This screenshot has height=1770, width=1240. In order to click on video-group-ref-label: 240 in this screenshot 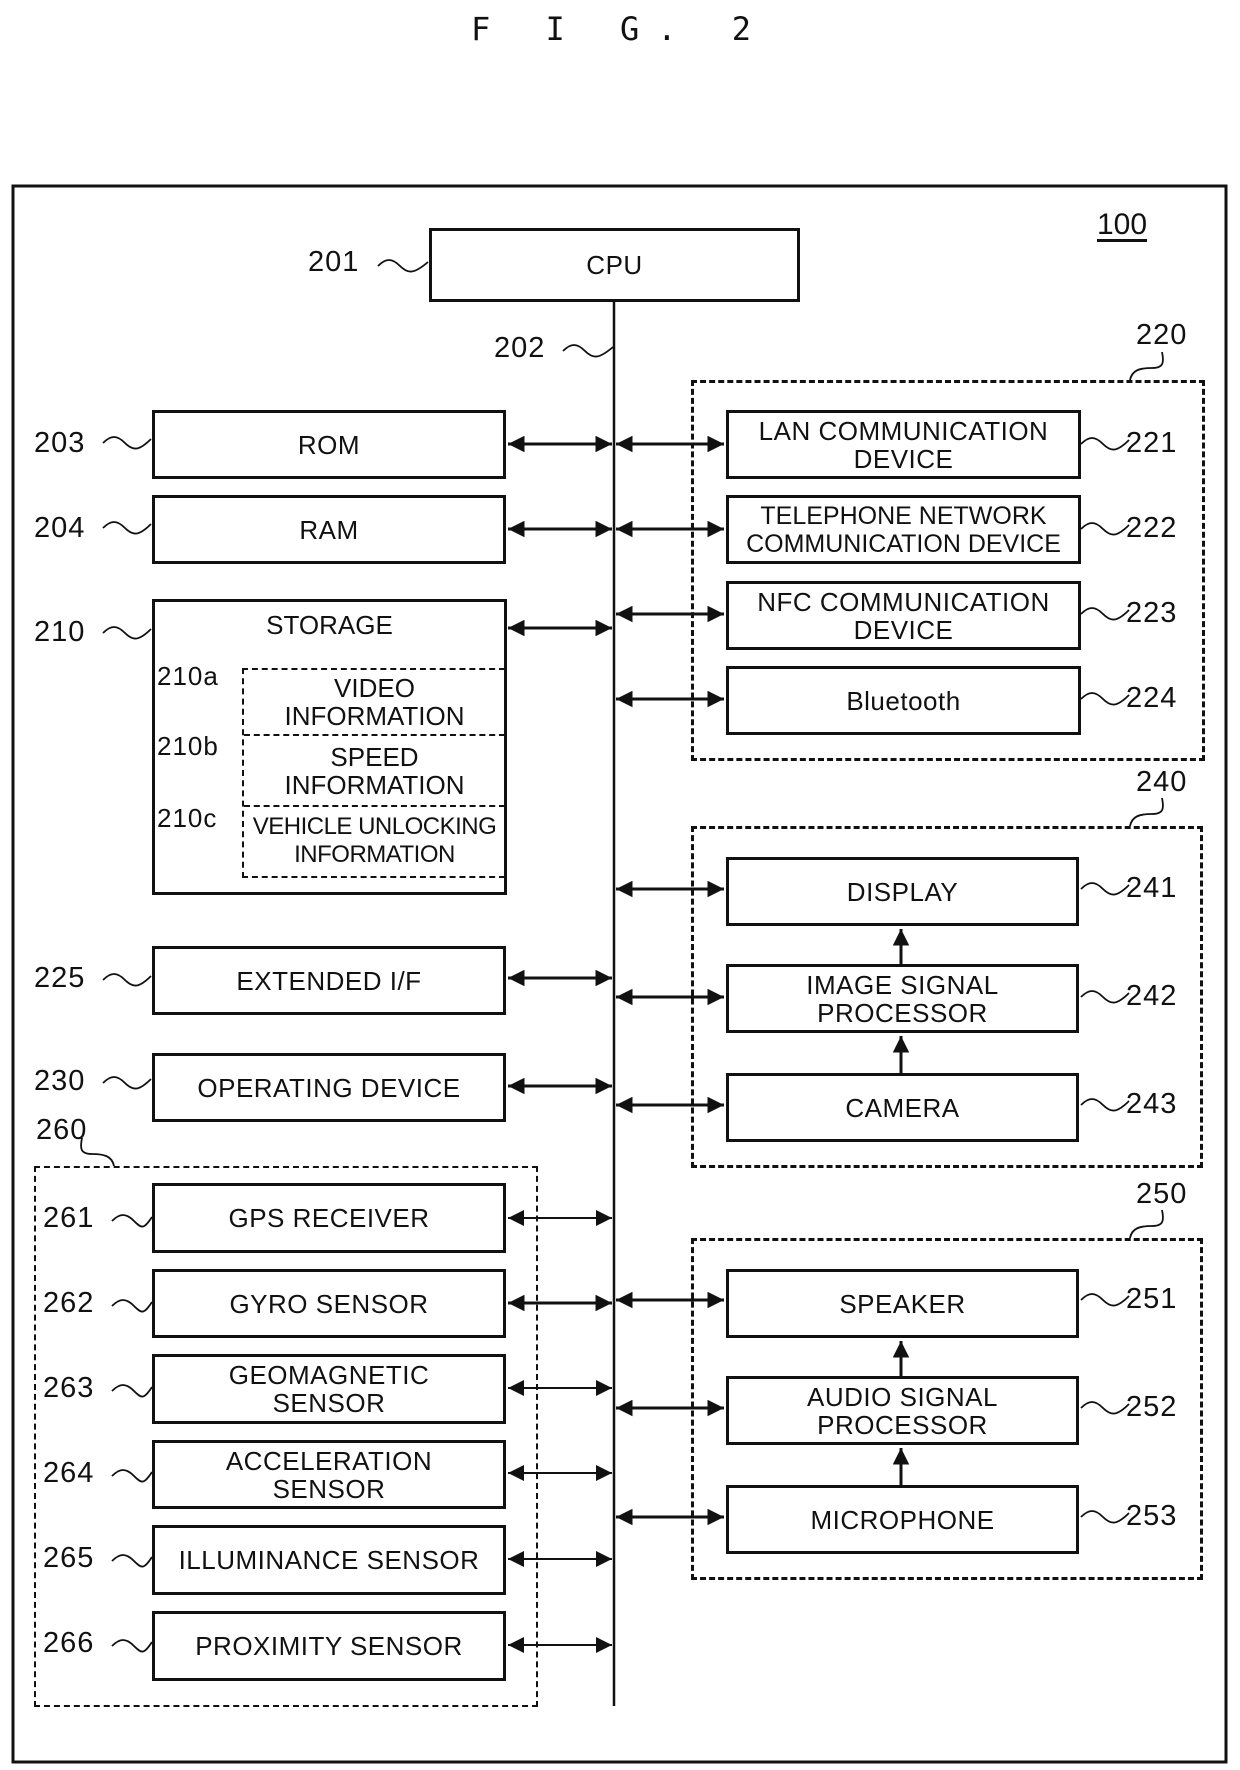, I will do `click(1162, 782)`.